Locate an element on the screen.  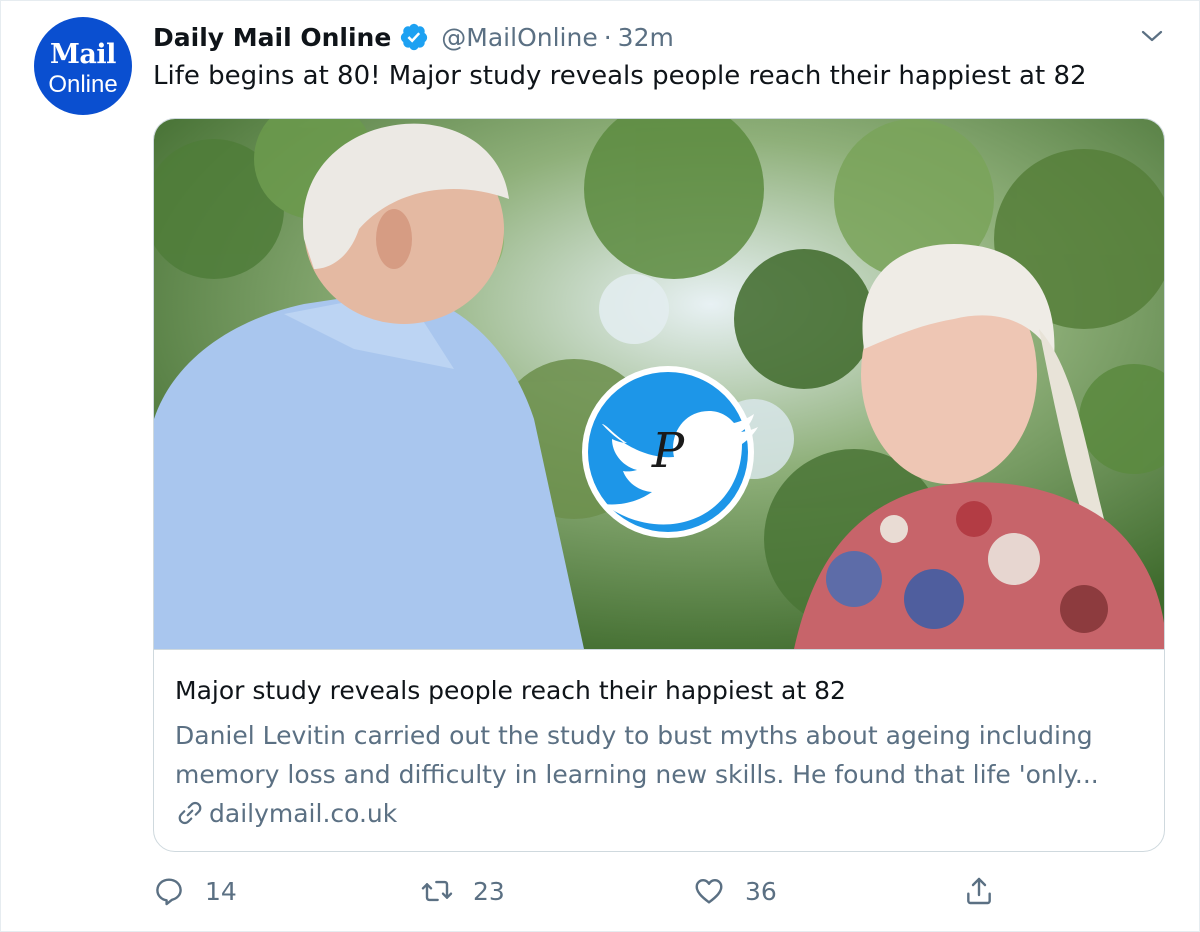
share-button is located at coordinates (979, 891).